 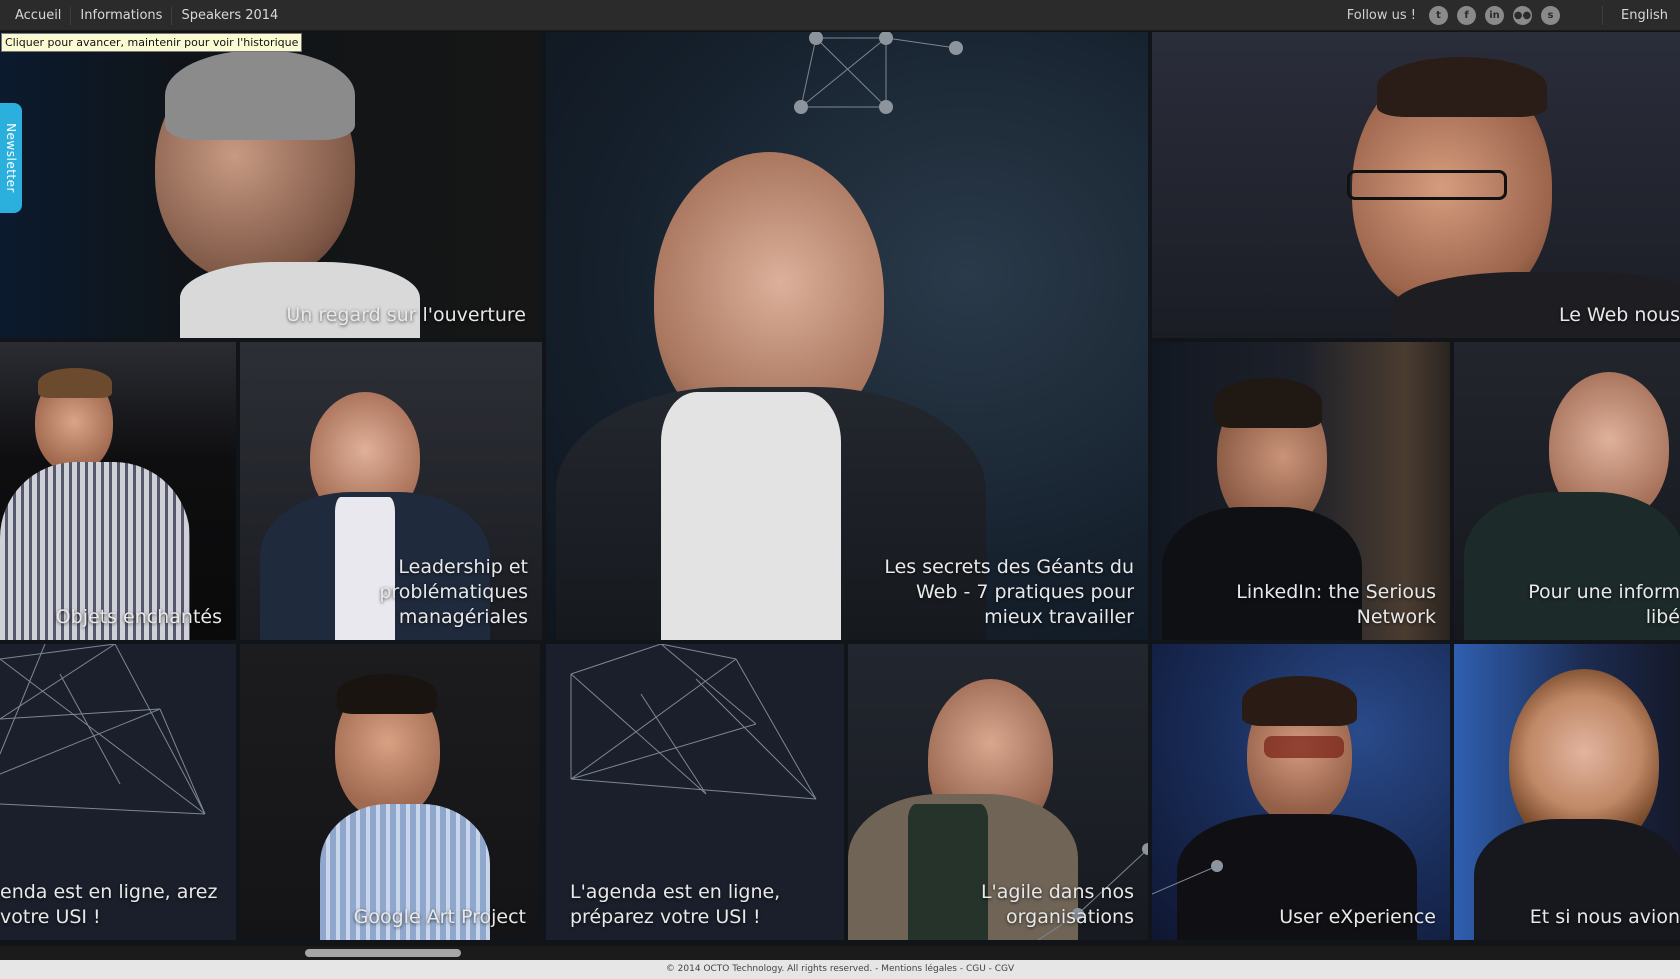 What do you see at coordinates (1604, 917) in the screenshot?
I see `talk-title: Et si nous avion` at bounding box center [1604, 917].